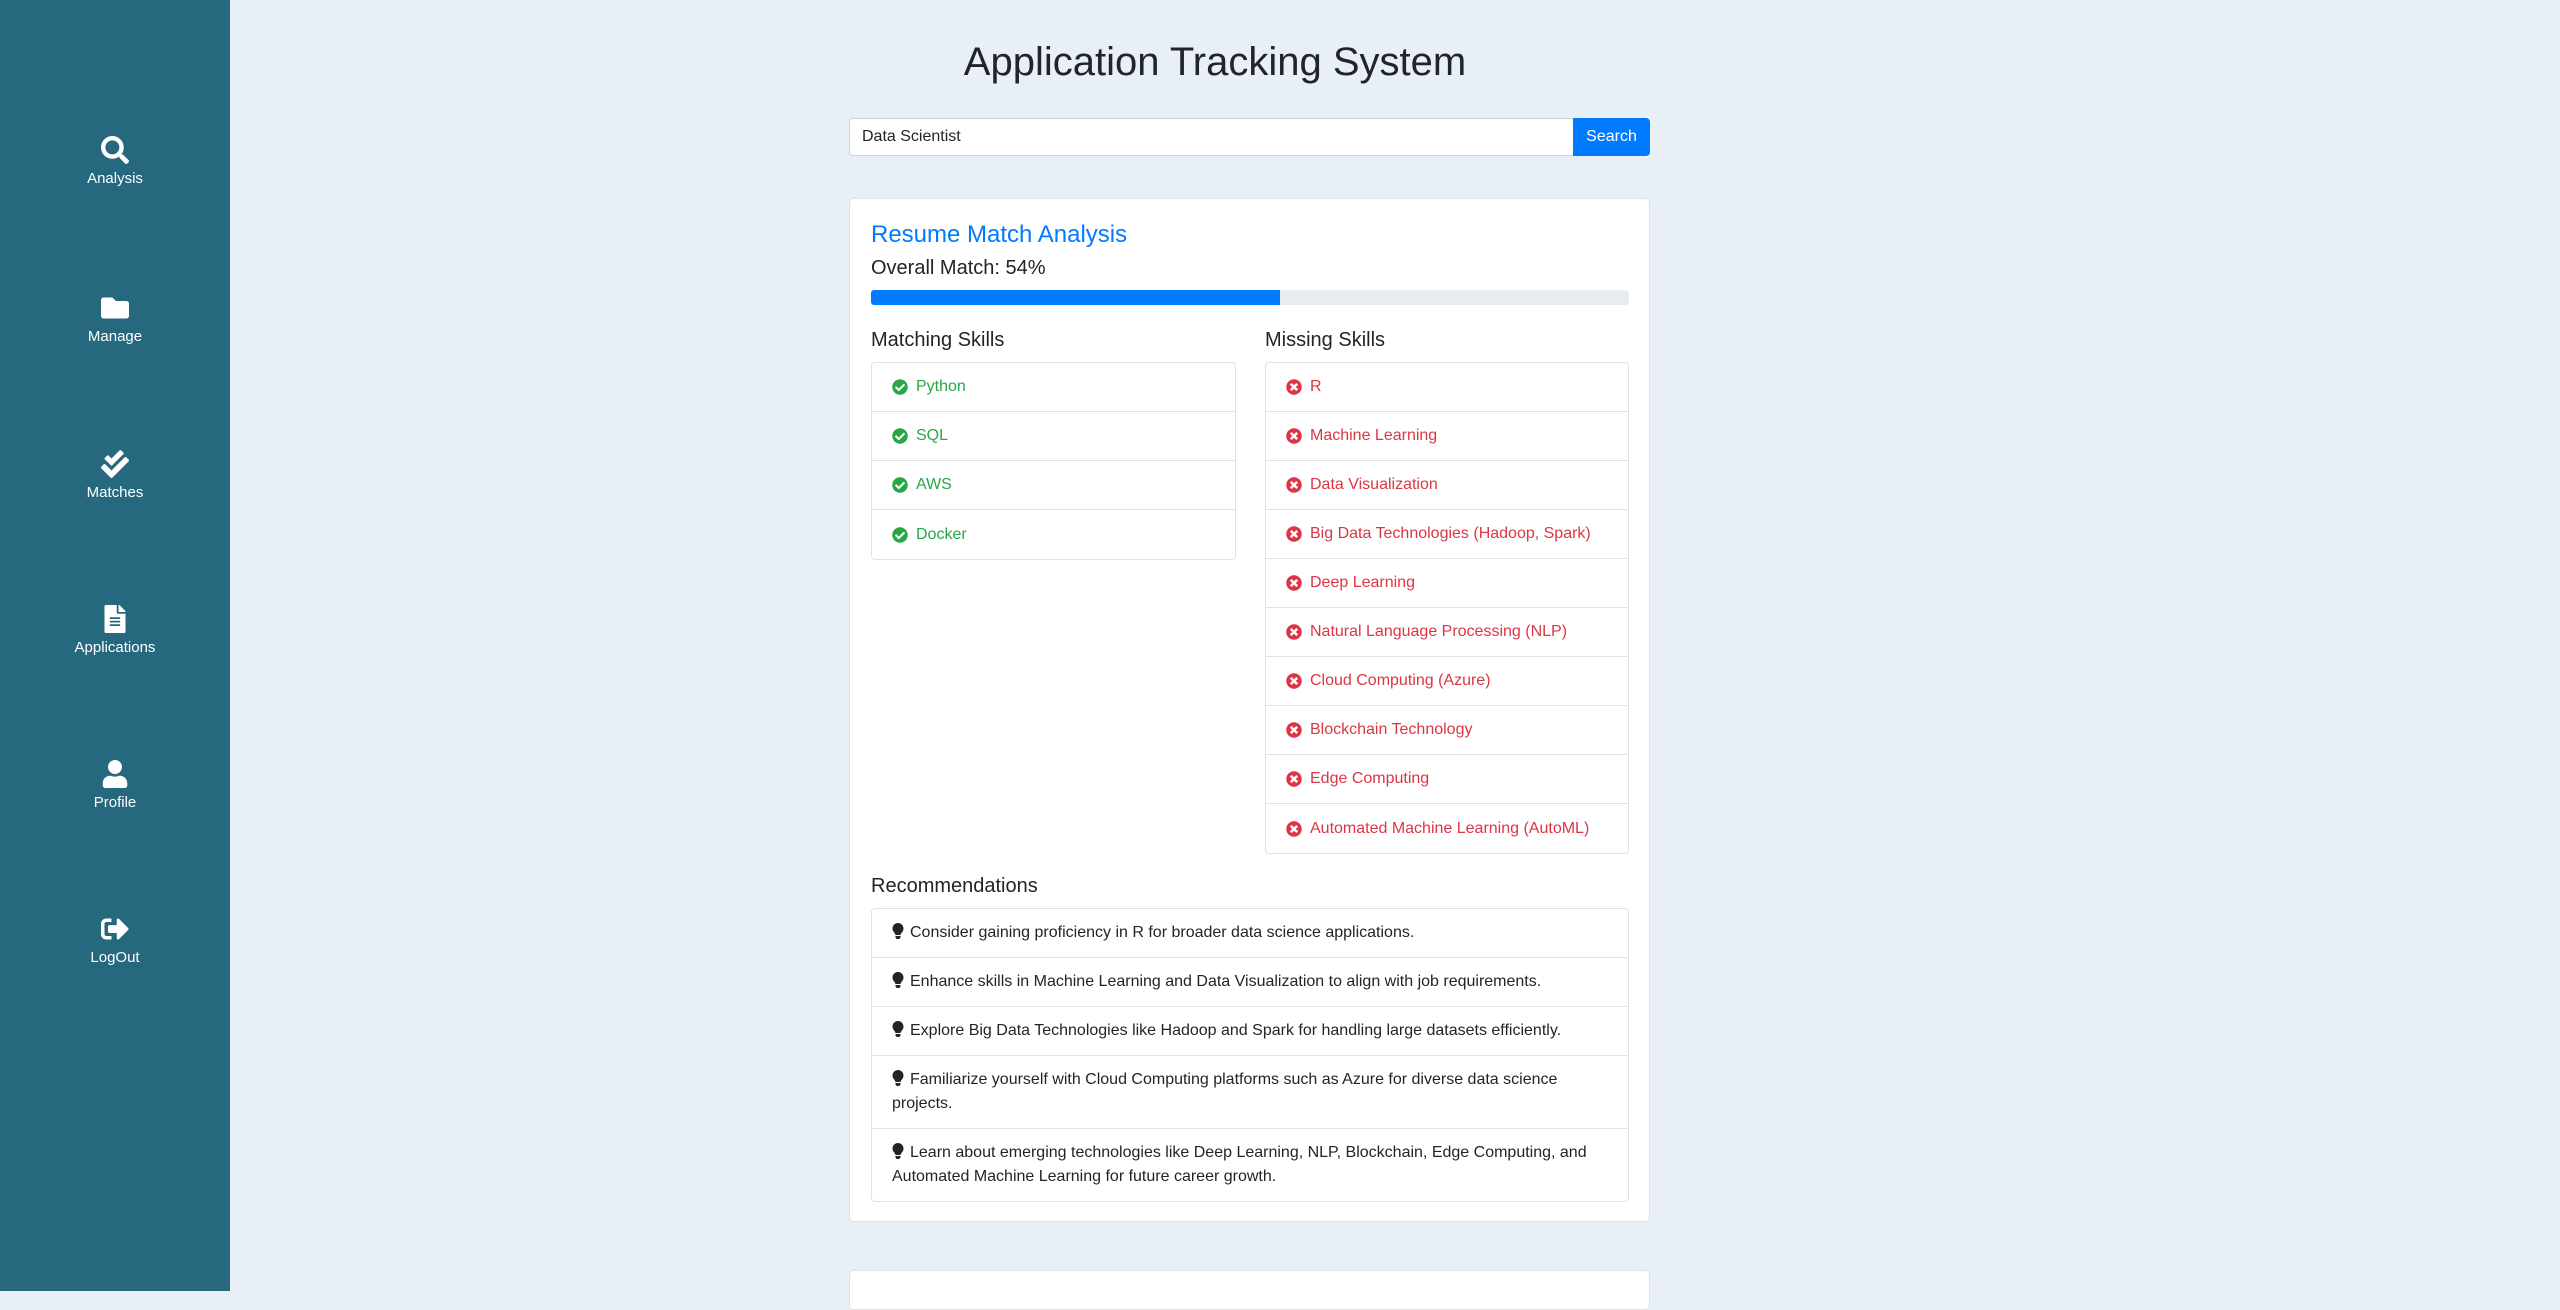 The height and width of the screenshot is (1310, 2560). Describe the element at coordinates (1053, 534) in the screenshot. I see `matching-skill-item: Docker` at that location.